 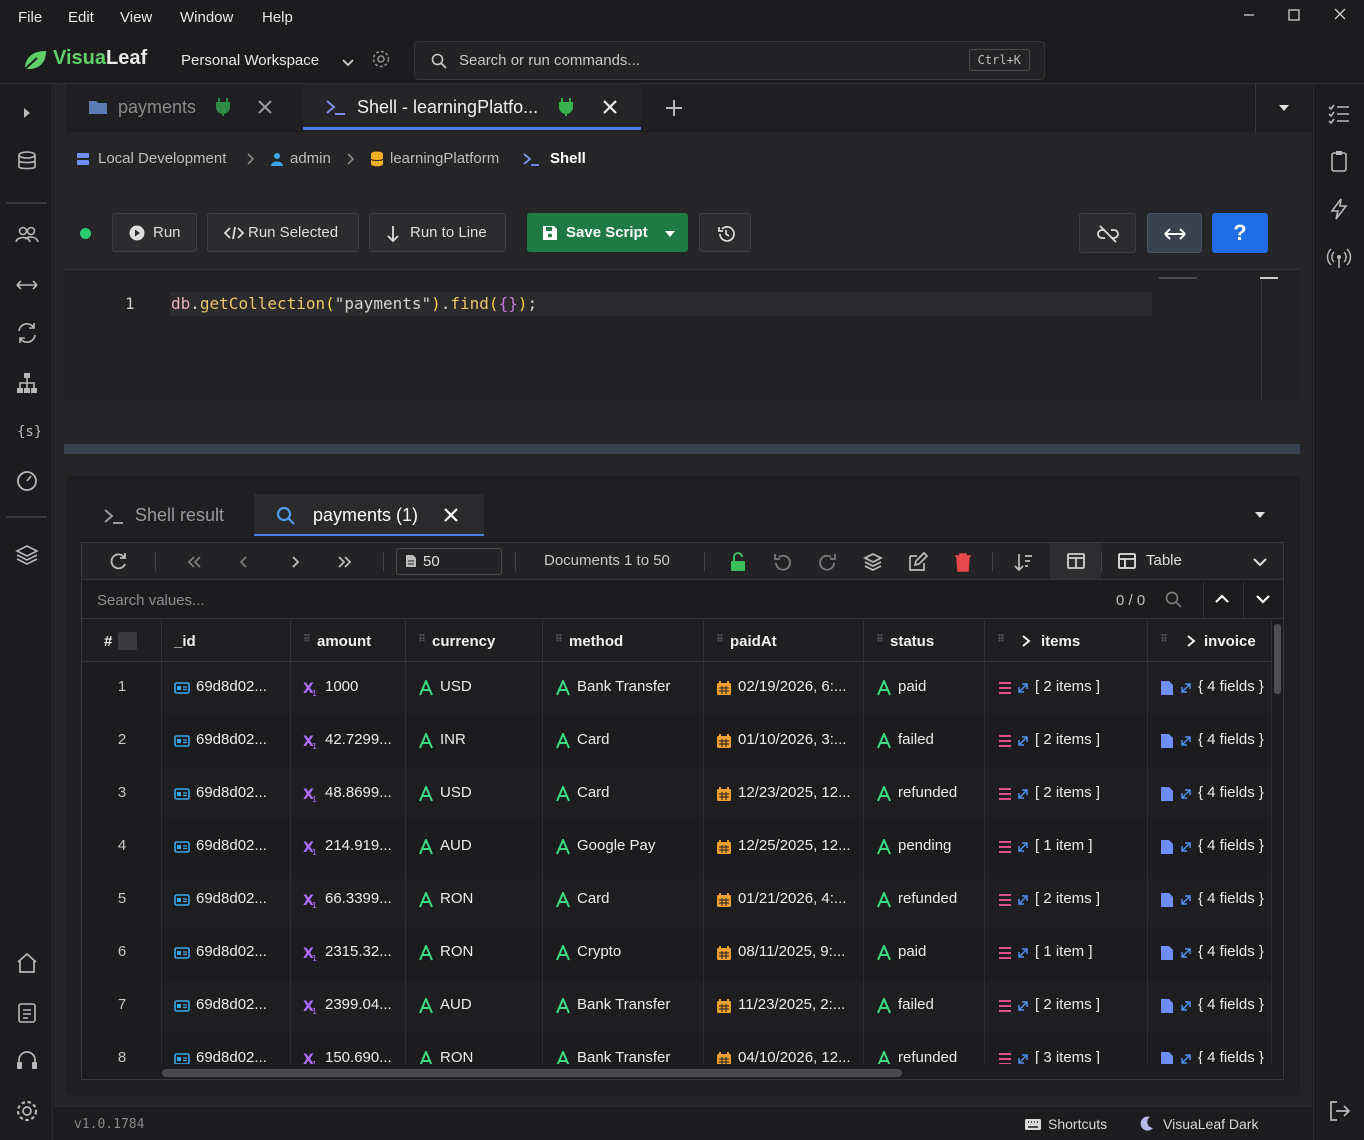 What do you see at coordinates (474, 741) in the screenshot?
I see `cell-currency: INR` at bounding box center [474, 741].